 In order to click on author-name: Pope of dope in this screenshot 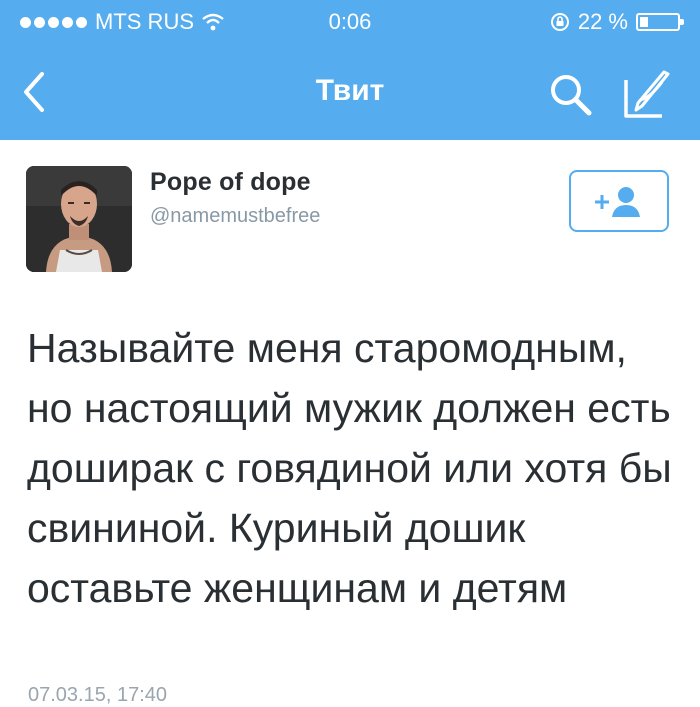, I will do `click(230, 182)`.